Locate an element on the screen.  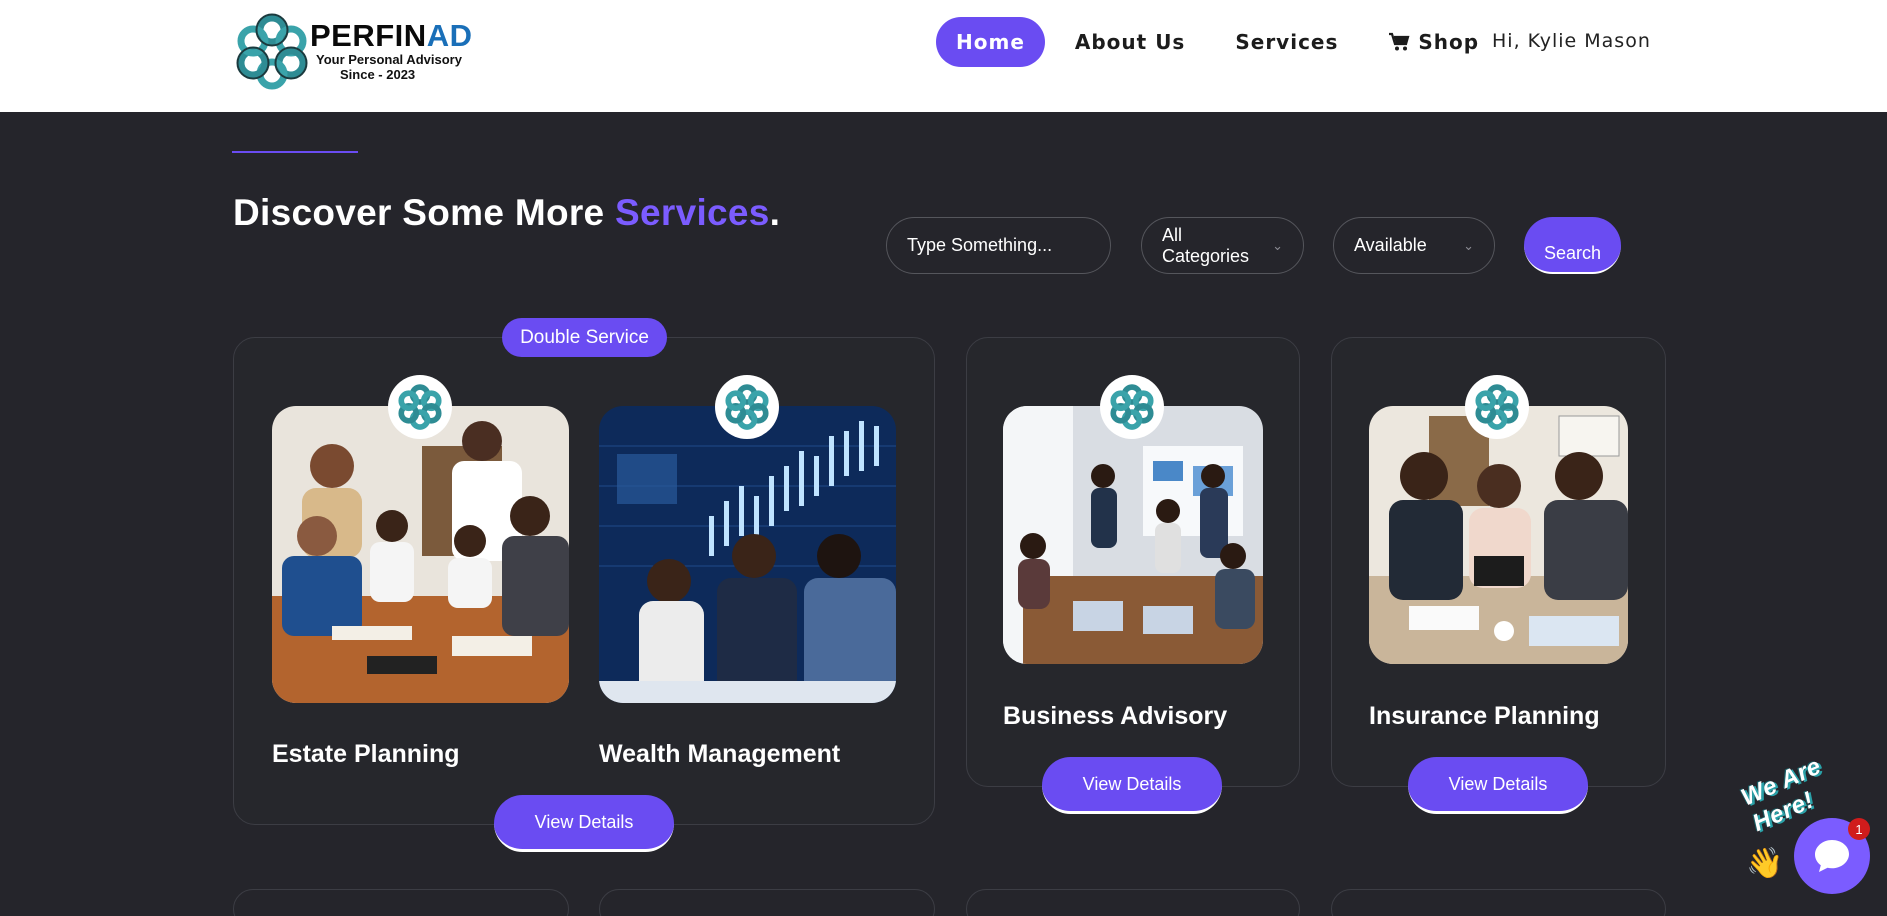
logo-title: PERFINAD is located at coordinates (391, 35).